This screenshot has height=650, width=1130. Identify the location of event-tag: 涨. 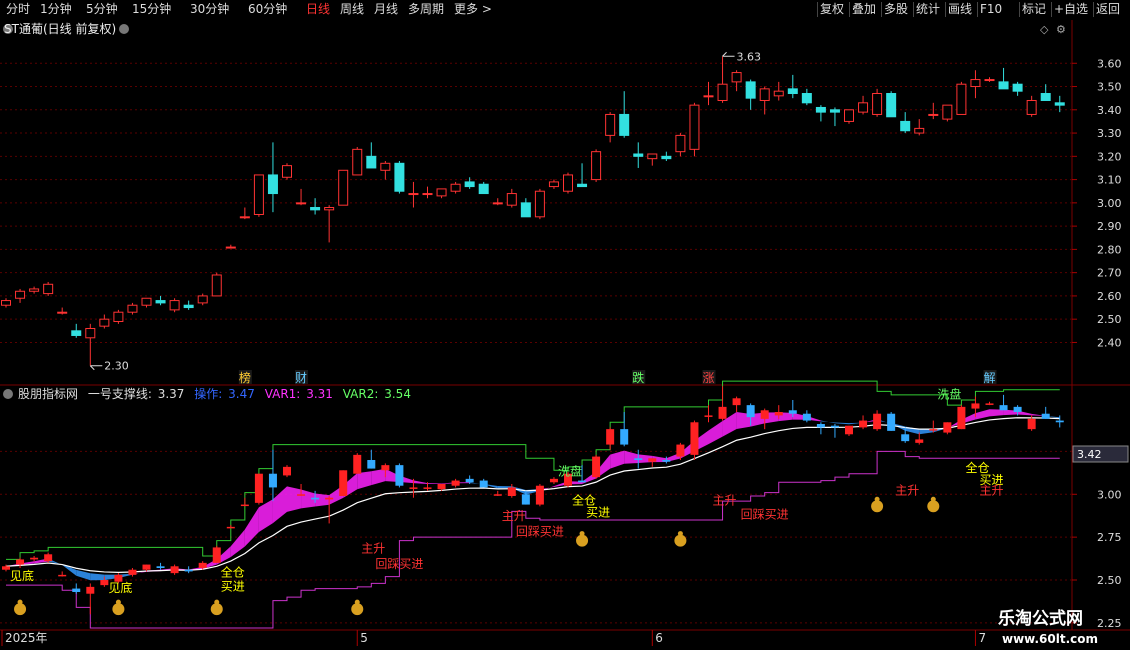
(709, 377).